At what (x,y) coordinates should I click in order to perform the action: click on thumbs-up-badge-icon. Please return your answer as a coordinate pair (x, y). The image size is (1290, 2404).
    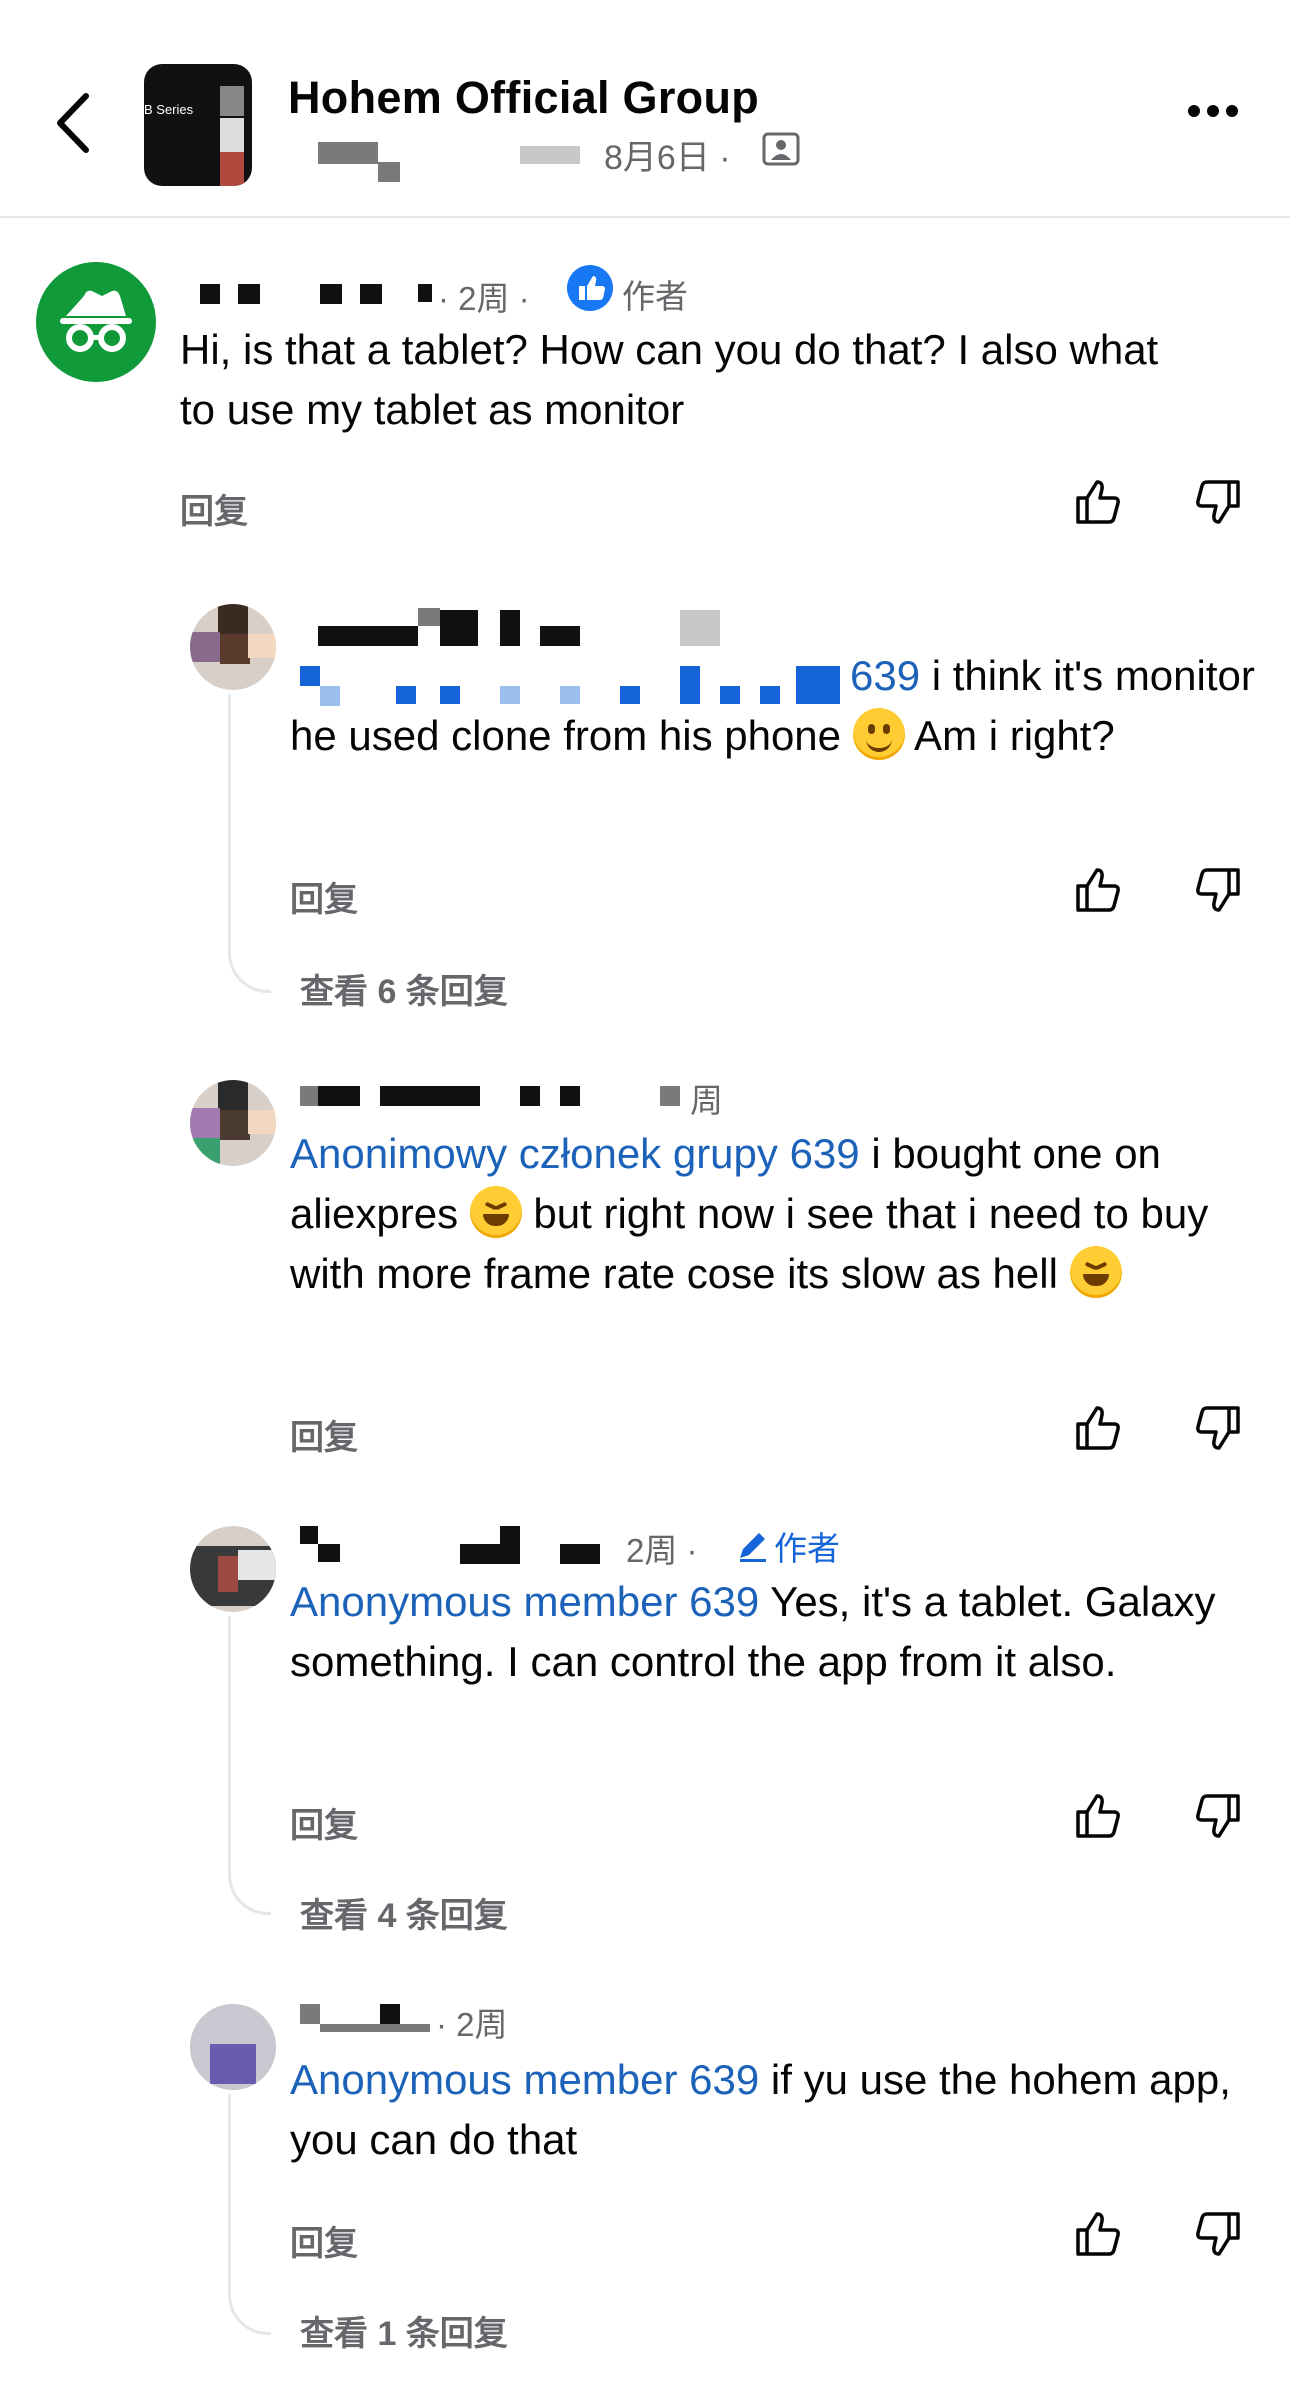
    Looking at the image, I should click on (590, 288).